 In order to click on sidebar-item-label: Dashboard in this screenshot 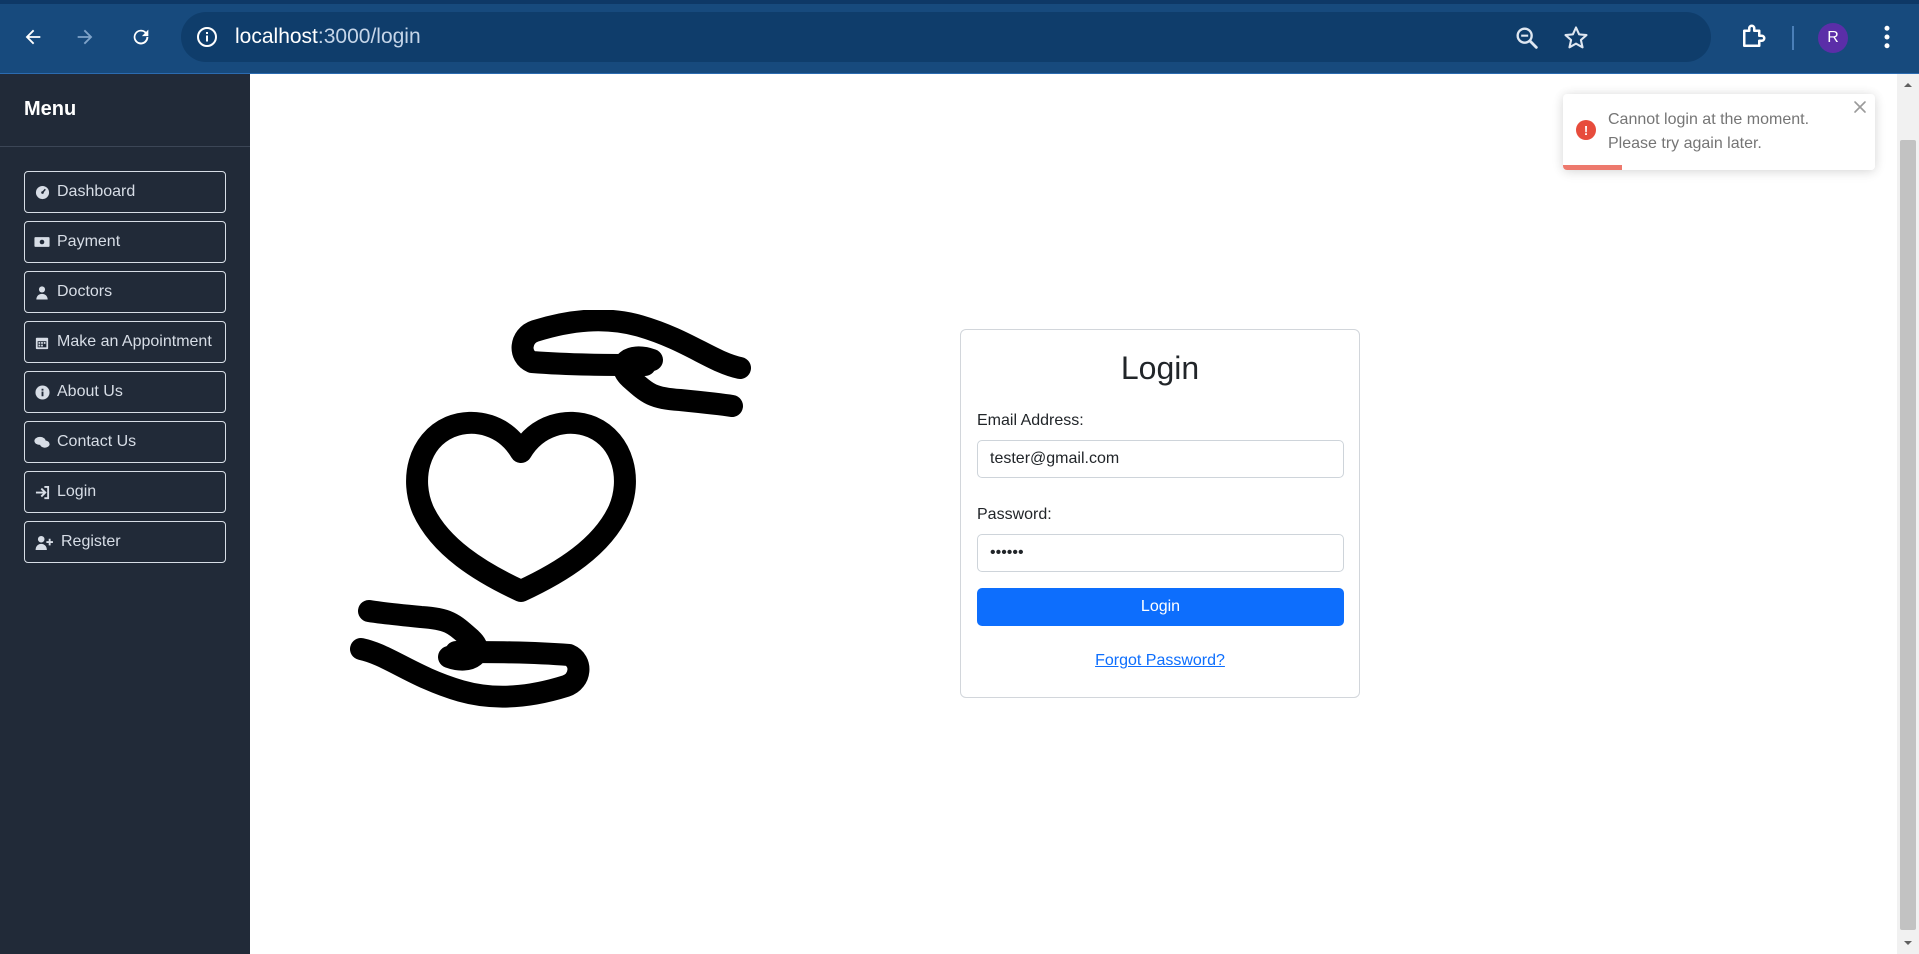, I will do `click(96, 191)`.